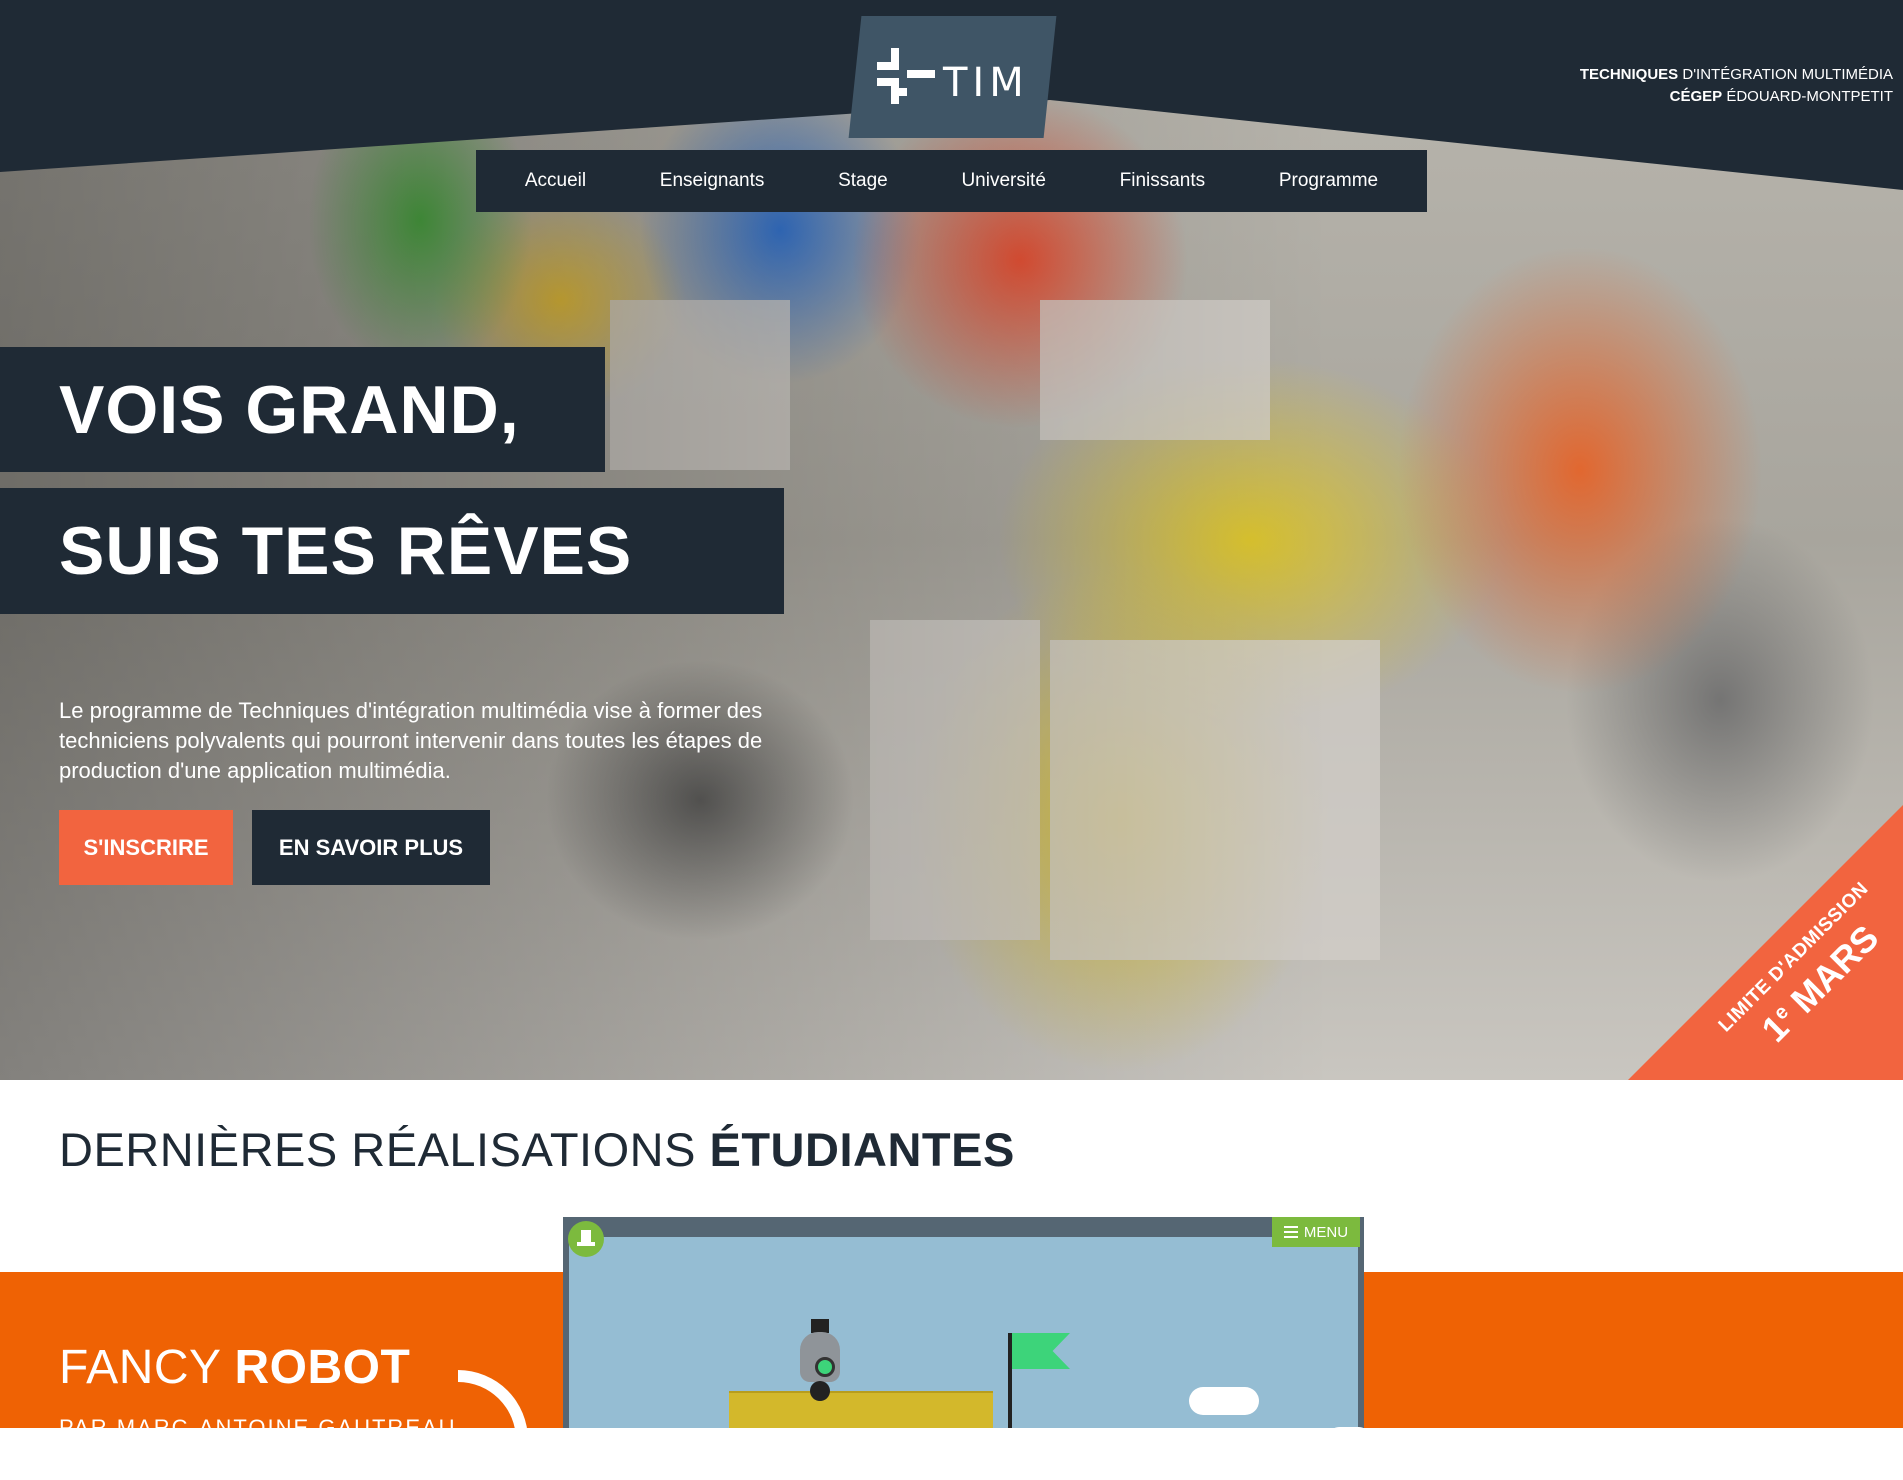 Image resolution: width=1903 pixels, height=1480 pixels. Describe the element at coordinates (820, 1326) in the screenshot. I see `robot-hat-icon` at that location.